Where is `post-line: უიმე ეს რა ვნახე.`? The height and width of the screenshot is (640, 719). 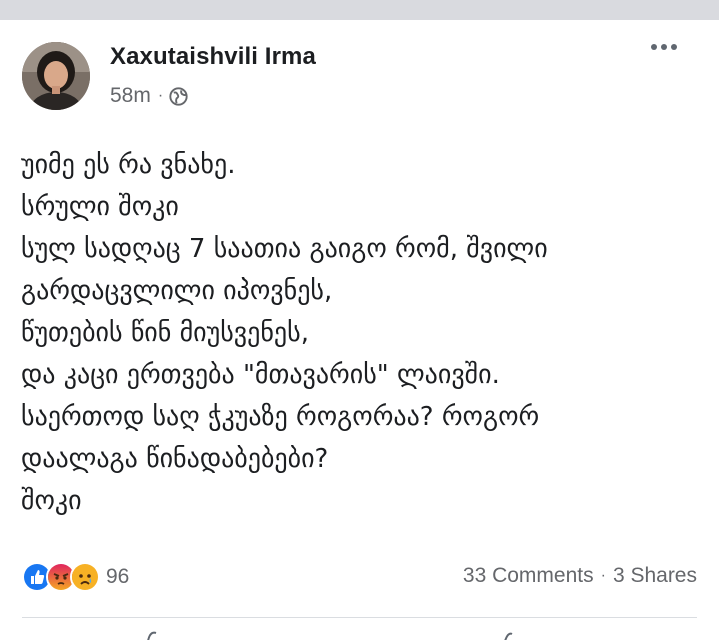 post-line: უიმე ეს რა ვნახე. is located at coordinates (128, 165).